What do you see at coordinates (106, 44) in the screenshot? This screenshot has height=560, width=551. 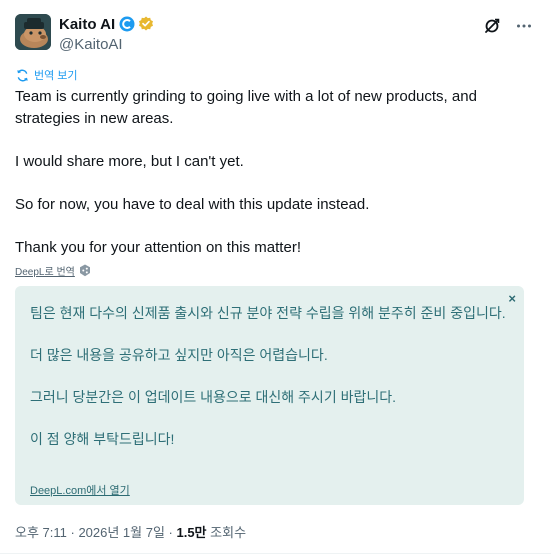 I see `handle: @KaitoAI` at bounding box center [106, 44].